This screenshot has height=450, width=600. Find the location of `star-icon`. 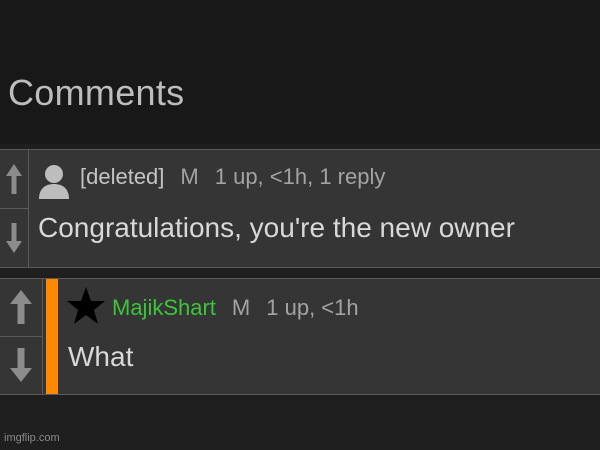

star-icon is located at coordinates (86, 305).